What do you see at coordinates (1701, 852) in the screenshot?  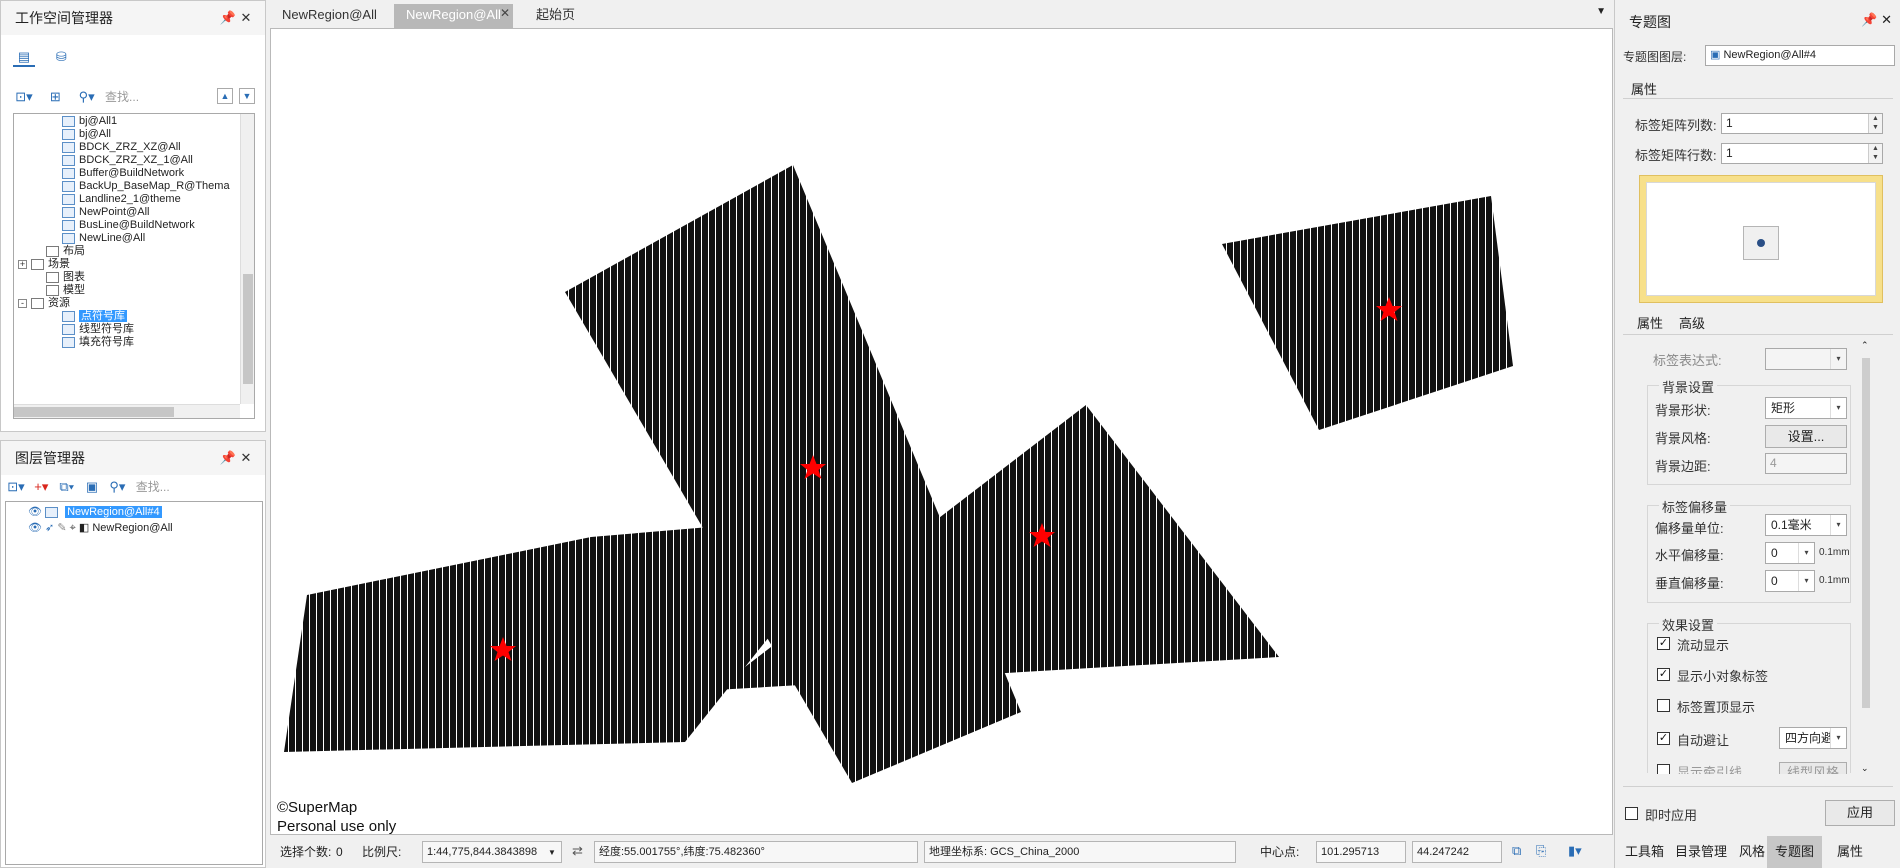 I see `tab-catalog: 目录管理` at bounding box center [1701, 852].